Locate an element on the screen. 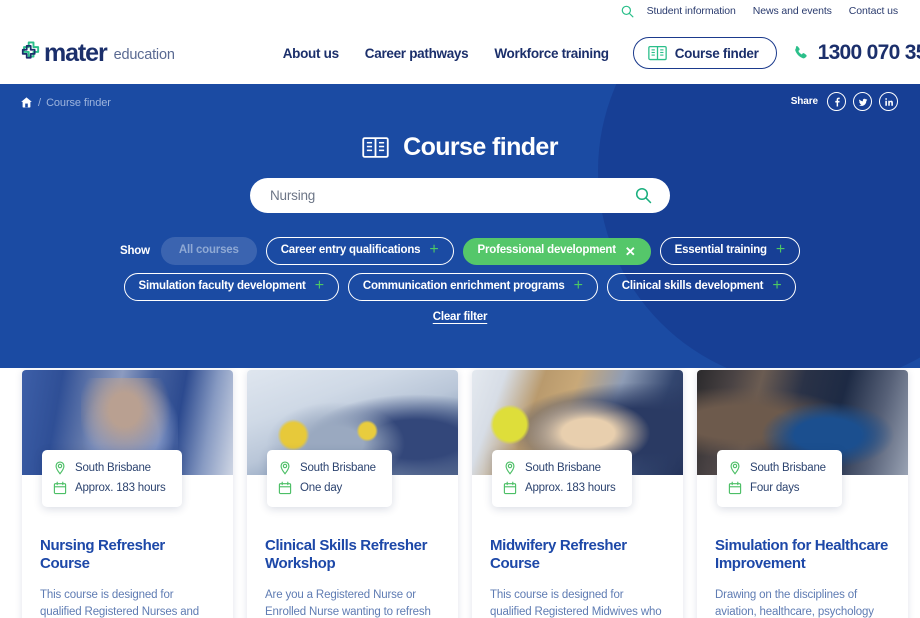 The width and height of the screenshot is (920, 618). facebook-share-button is located at coordinates (836, 101).